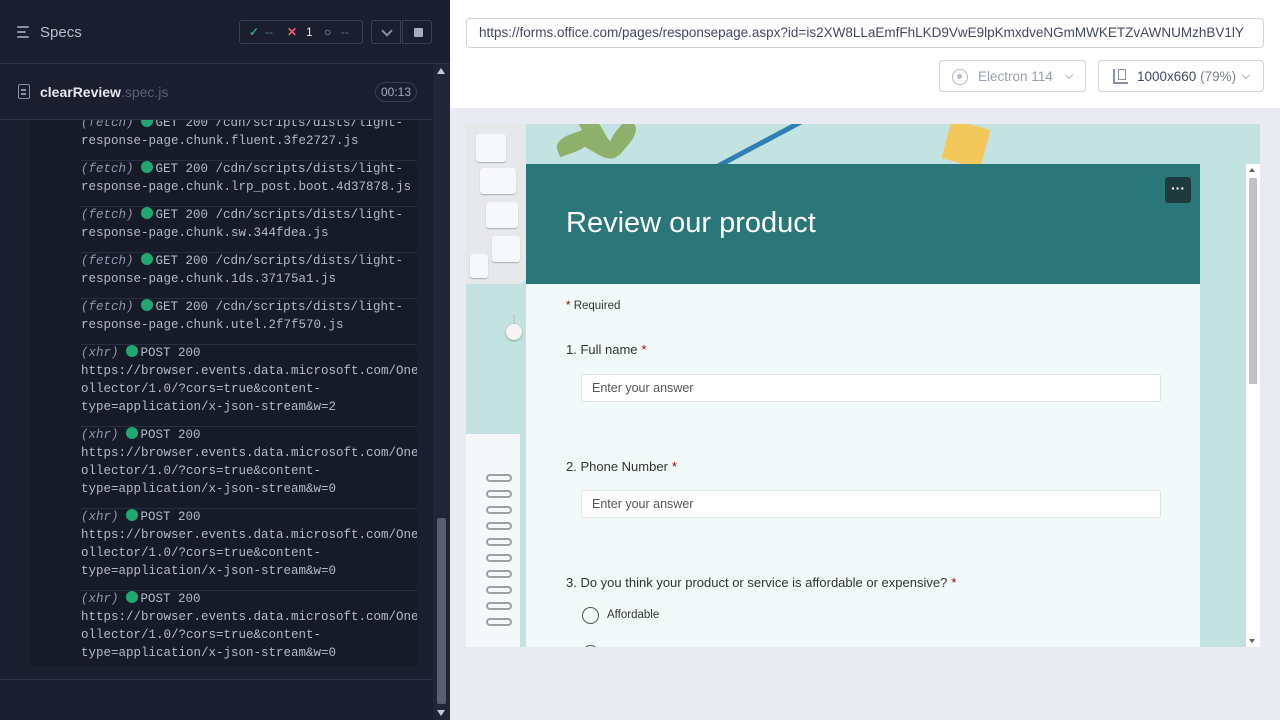  What do you see at coordinates (216, 92) in the screenshot?
I see `spec-row: clearReview.spec.js 00:13` at bounding box center [216, 92].